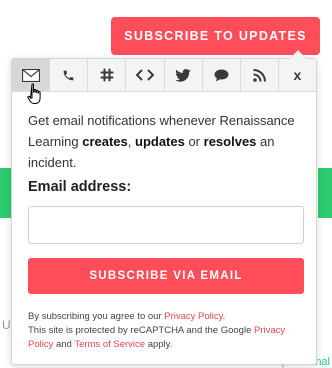 The height and width of the screenshot is (368, 332). I want to click on tab-webhook, so click(145, 75).